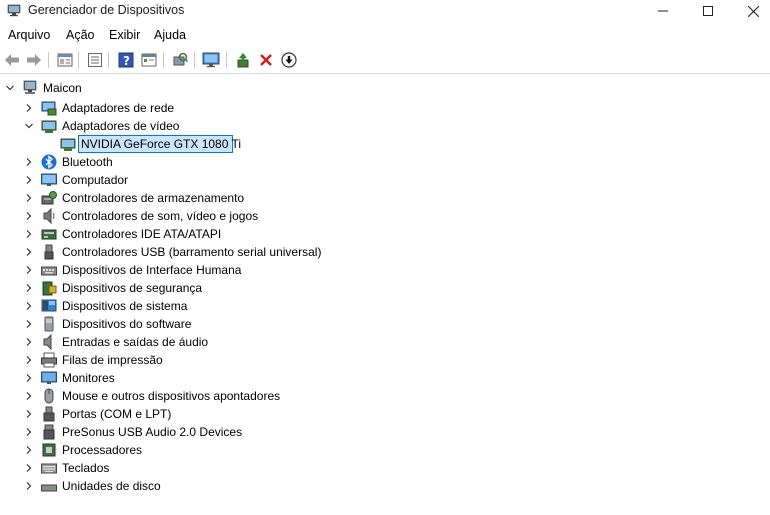 The image size is (770, 515). I want to click on tree-category: Computador, so click(385, 180).